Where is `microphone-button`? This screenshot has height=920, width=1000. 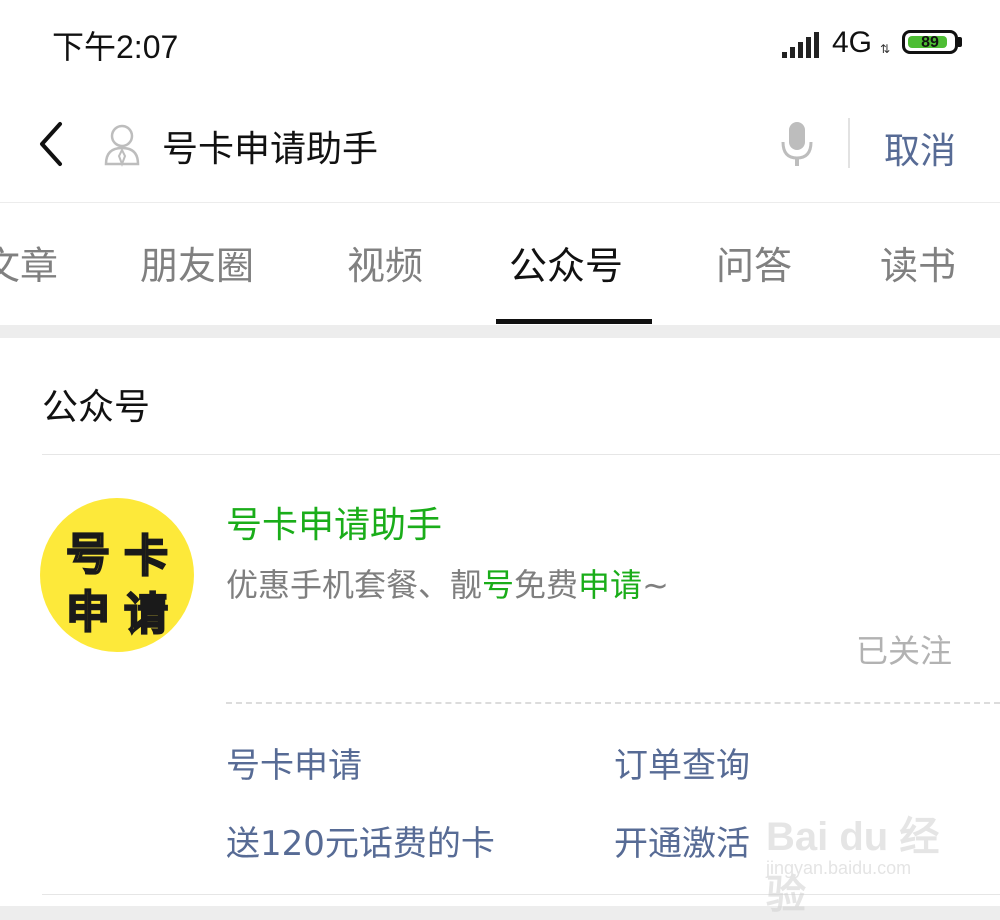
microphone-button is located at coordinates (797, 144).